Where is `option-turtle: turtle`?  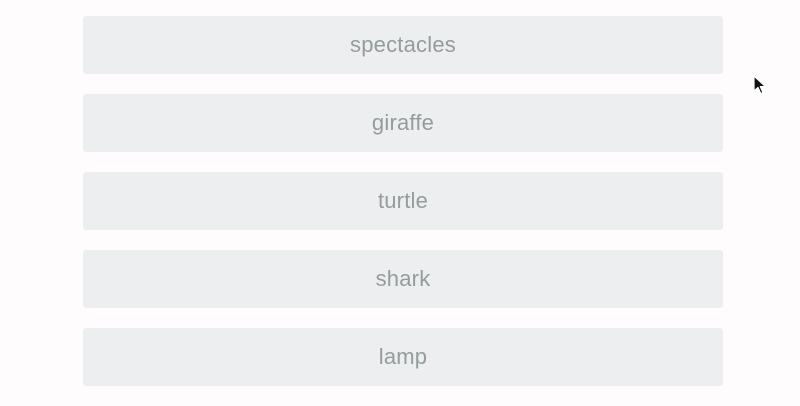 option-turtle: turtle is located at coordinates (403, 201).